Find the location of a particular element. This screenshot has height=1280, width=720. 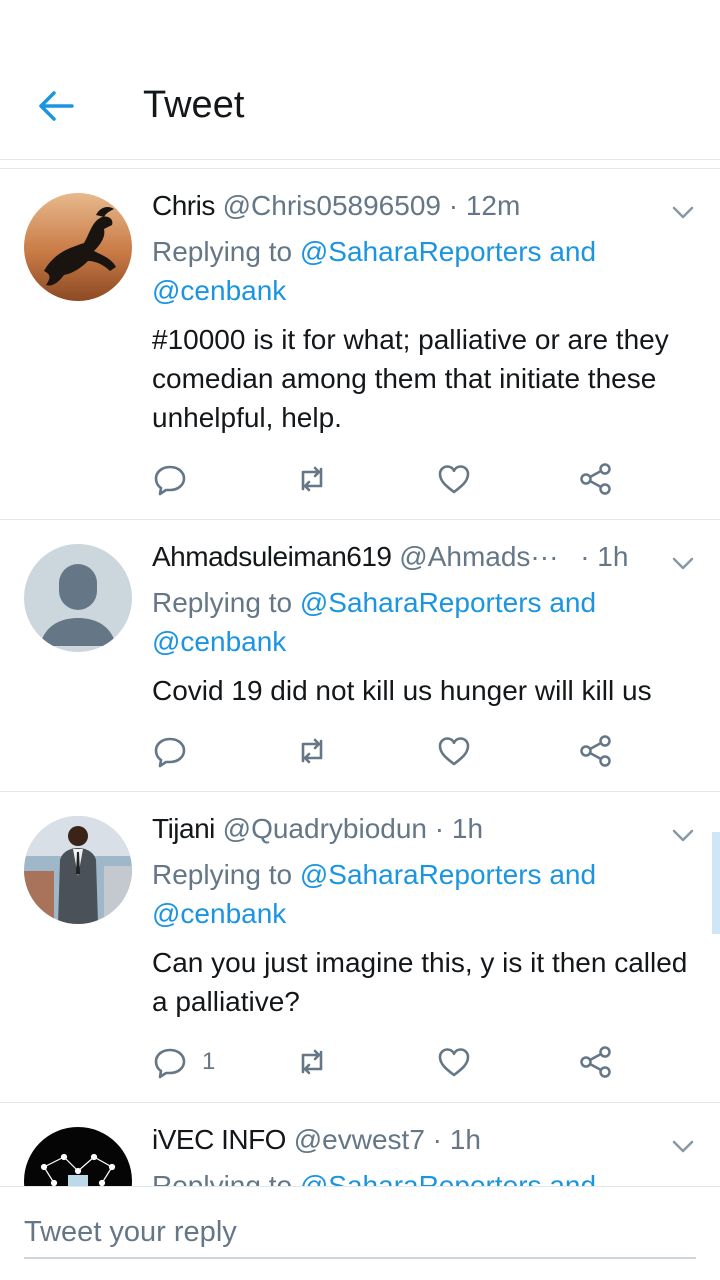

reply-button: 1 is located at coordinates (183, 1062).